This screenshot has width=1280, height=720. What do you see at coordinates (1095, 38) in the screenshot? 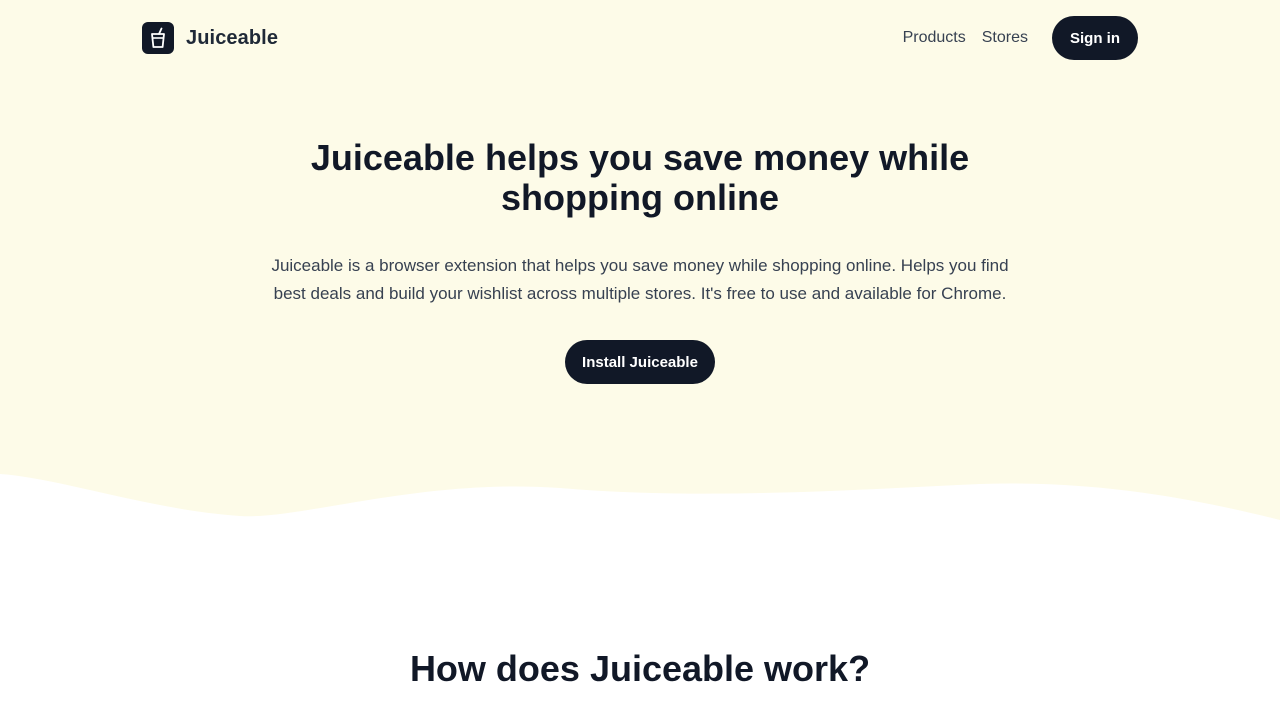
I see `sign-in-button: Sign in` at bounding box center [1095, 38].